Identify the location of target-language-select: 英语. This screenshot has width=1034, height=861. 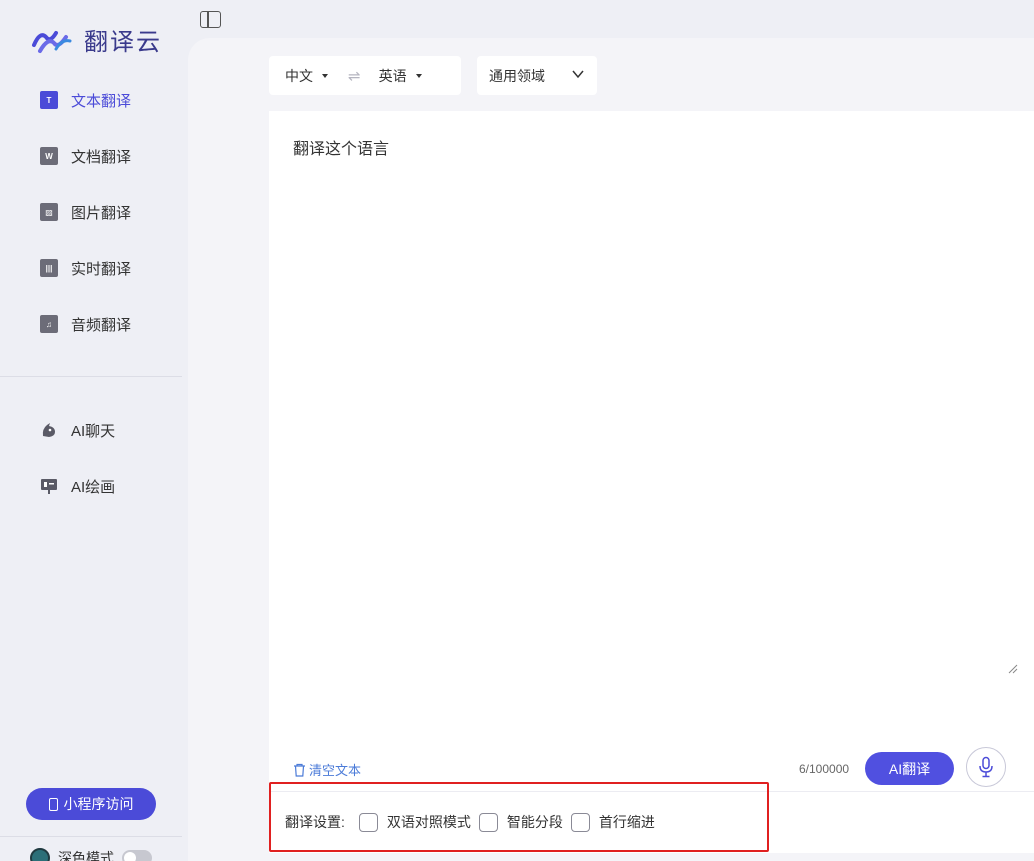
(400, 76).